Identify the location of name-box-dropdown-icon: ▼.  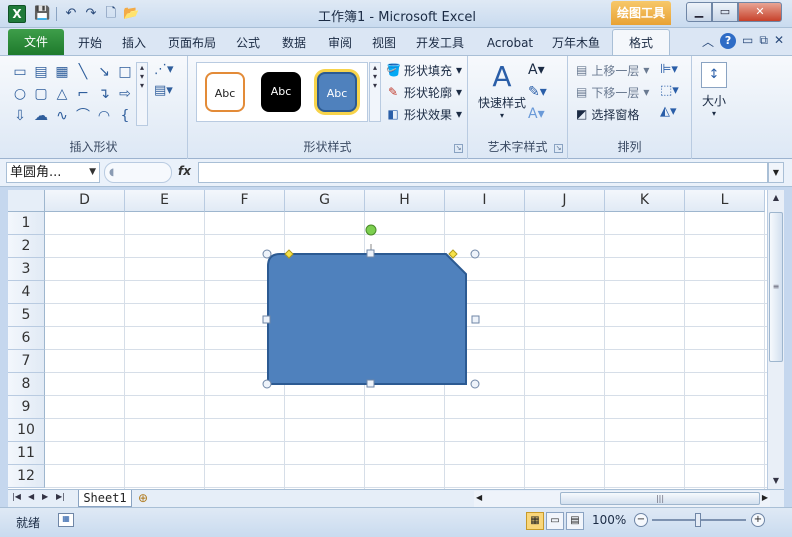
(92, 172).